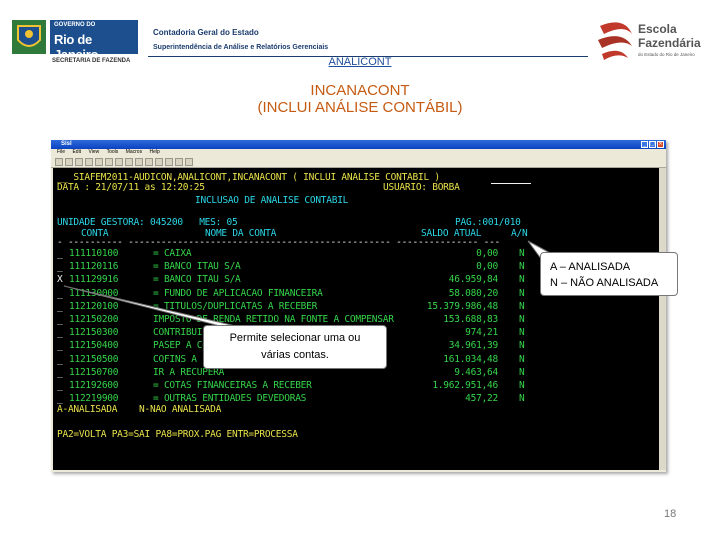 The height and width of the screenshot is (540, 720). What do you see at coordinates (94, 372) in the screenshot?
I see `row-conta: 112150700` at bounding box center [94, 372].